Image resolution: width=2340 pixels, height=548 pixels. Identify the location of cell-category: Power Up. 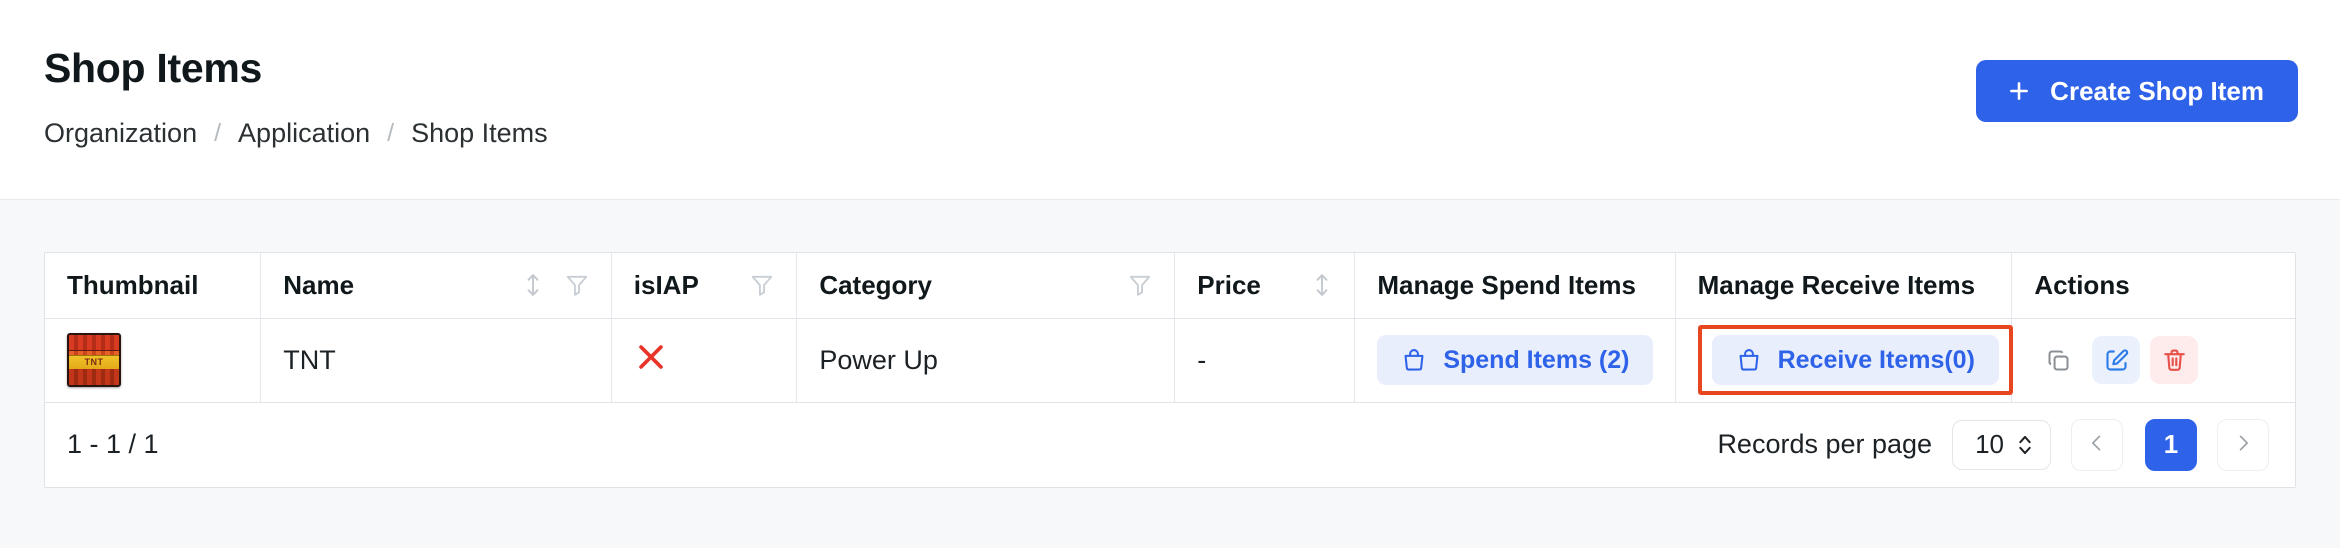
(986, 360).